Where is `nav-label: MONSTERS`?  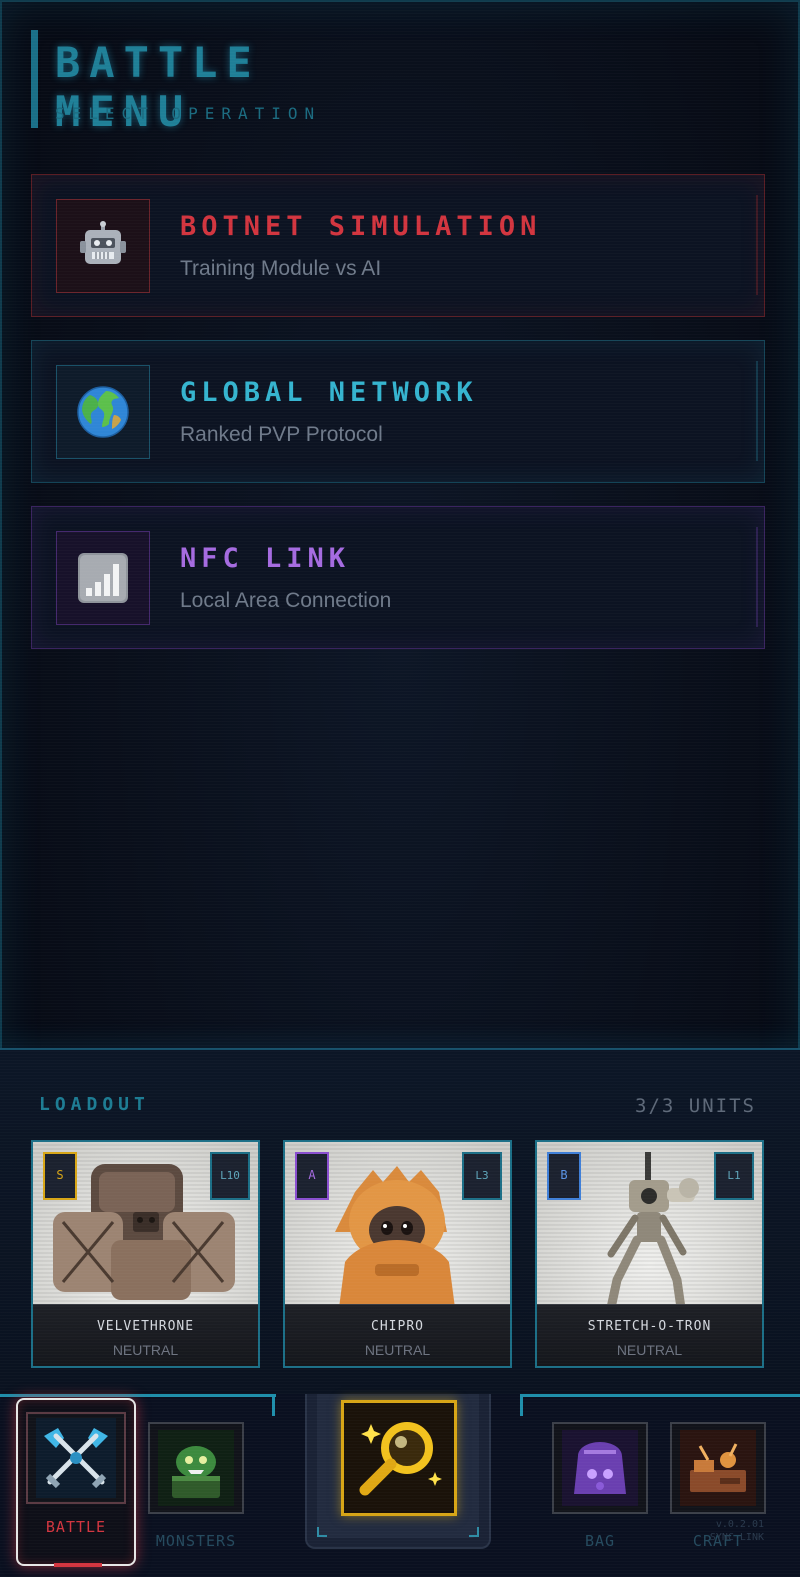 nav-label: MONSTERS is located at coordinates (196, 1541).